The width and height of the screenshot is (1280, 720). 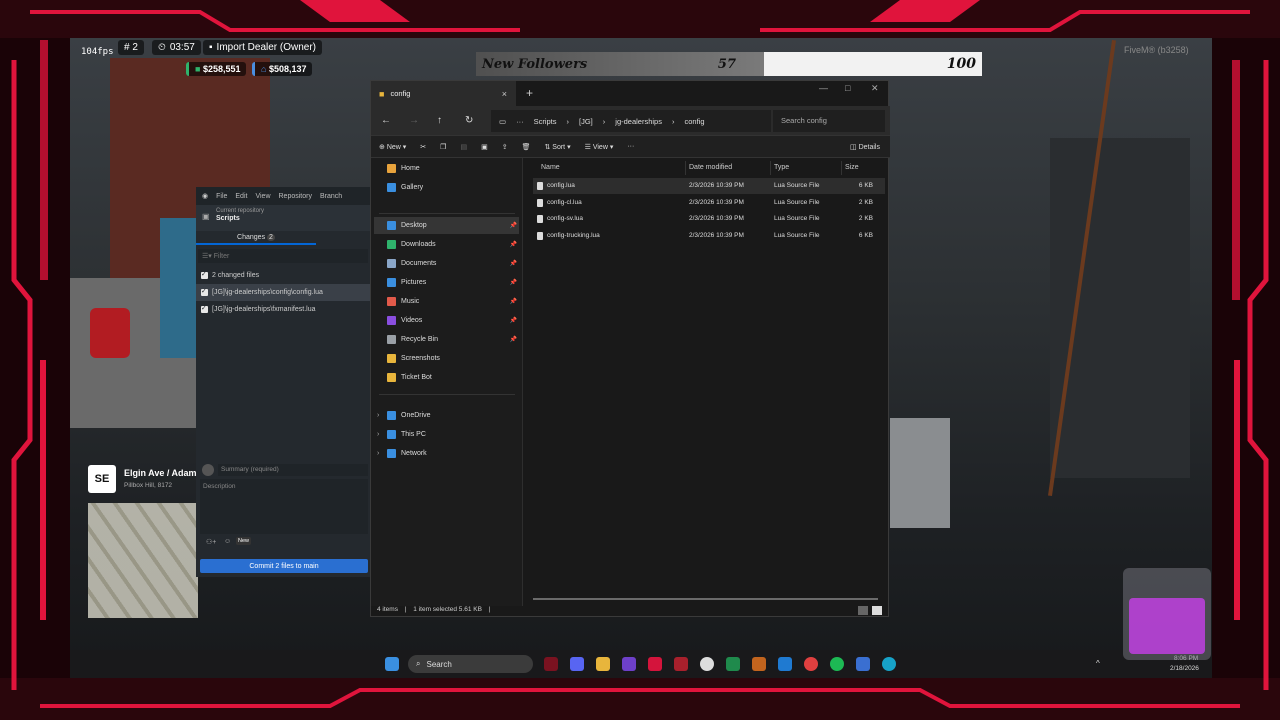 I want to click on copy-icon: ❐, so click(x=443, y=147).